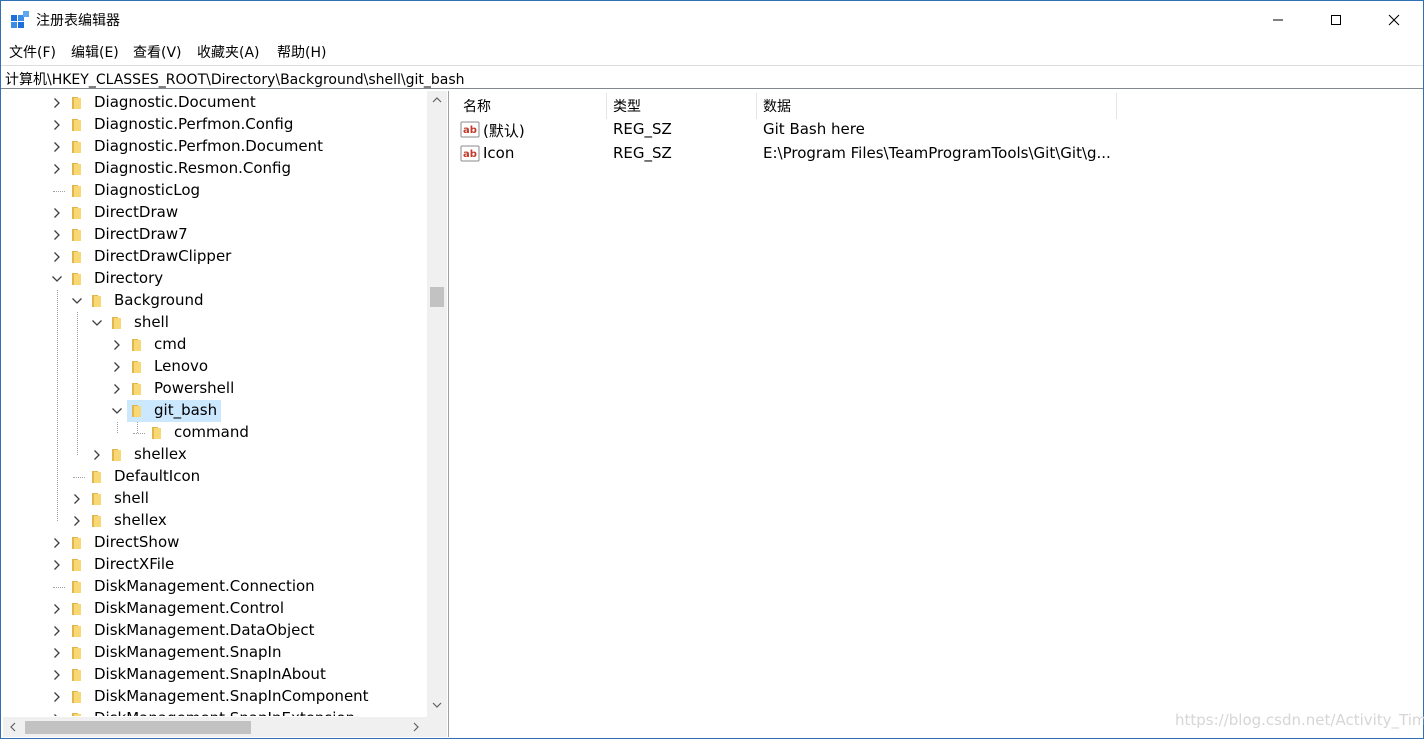 Image resolution: width=1424 pixels, height=739 pixels. What do you see at coordinates (138, 727) in the screenshot?
I see `tree-horizontal-scroll-thumb` at bounding box center [138, 727].